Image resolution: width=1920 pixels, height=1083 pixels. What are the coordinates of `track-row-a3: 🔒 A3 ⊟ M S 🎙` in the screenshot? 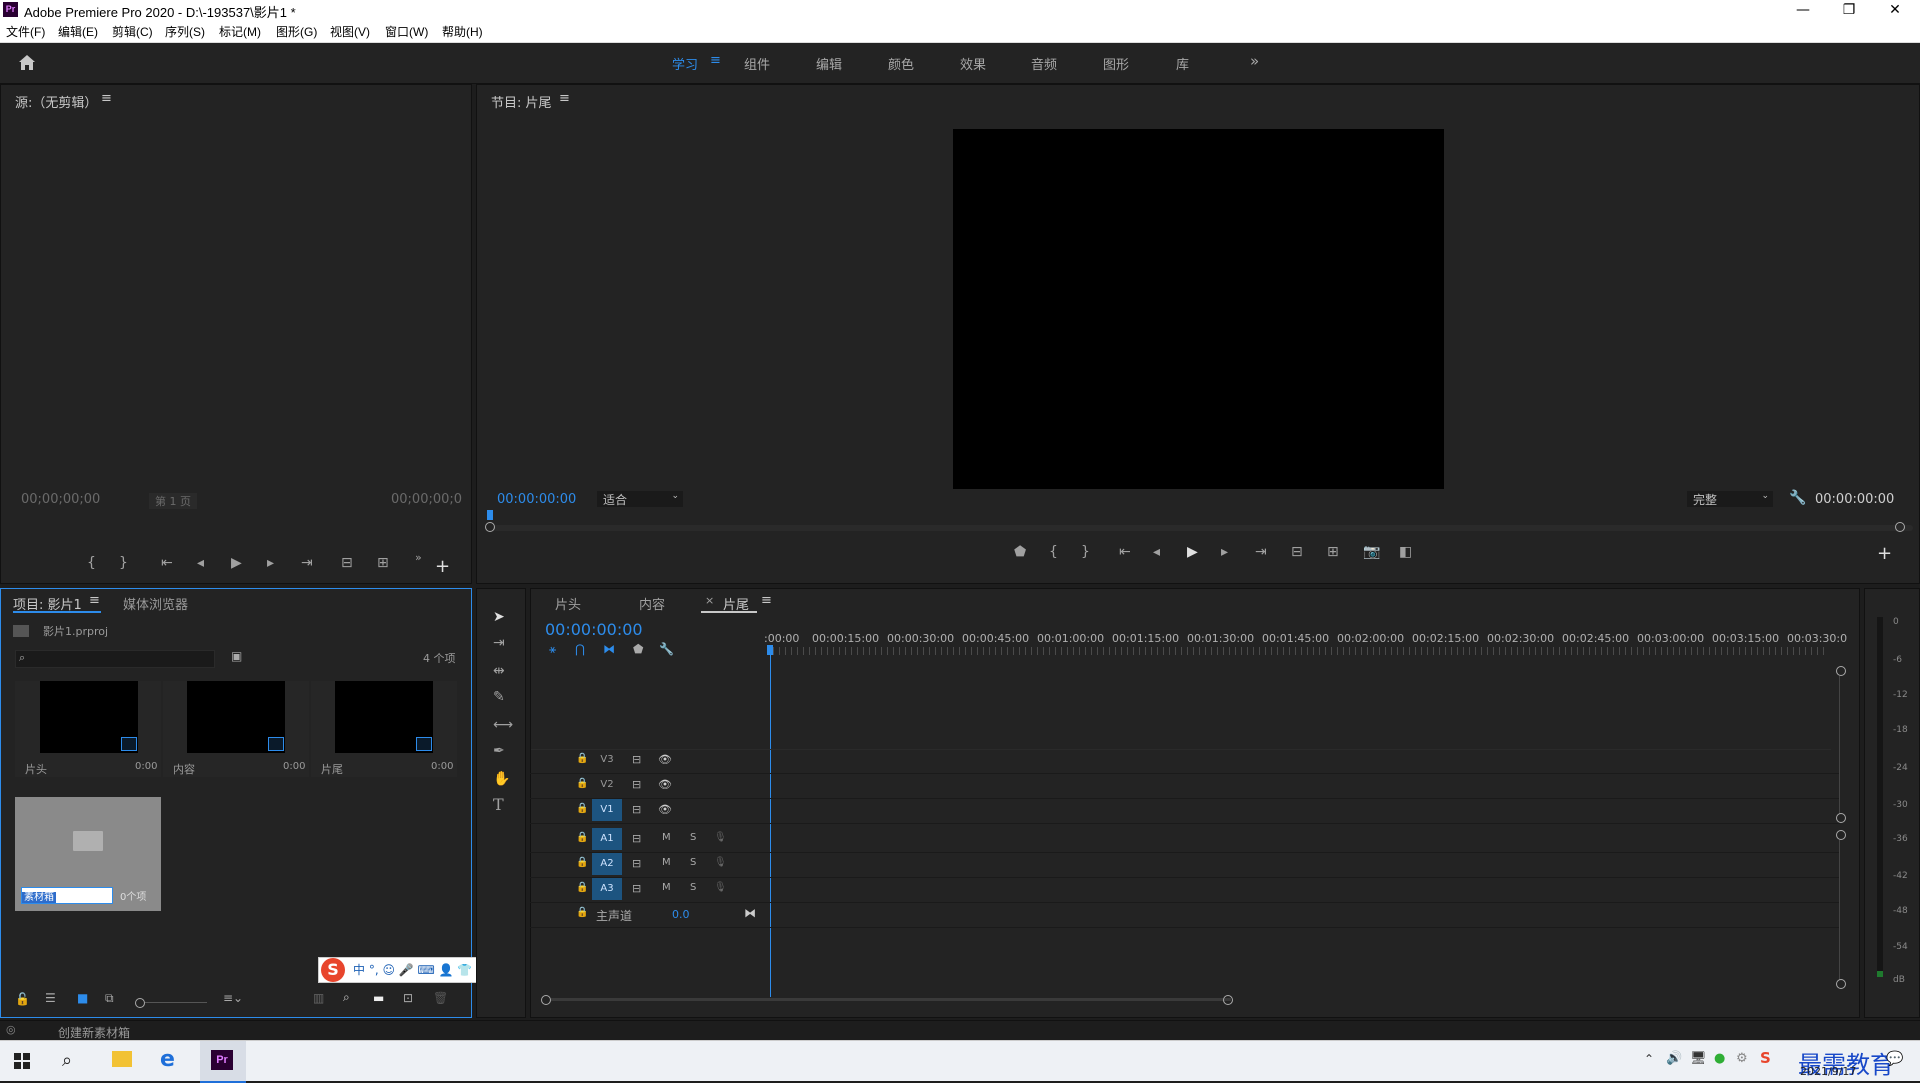 It's located at (1185, 890).